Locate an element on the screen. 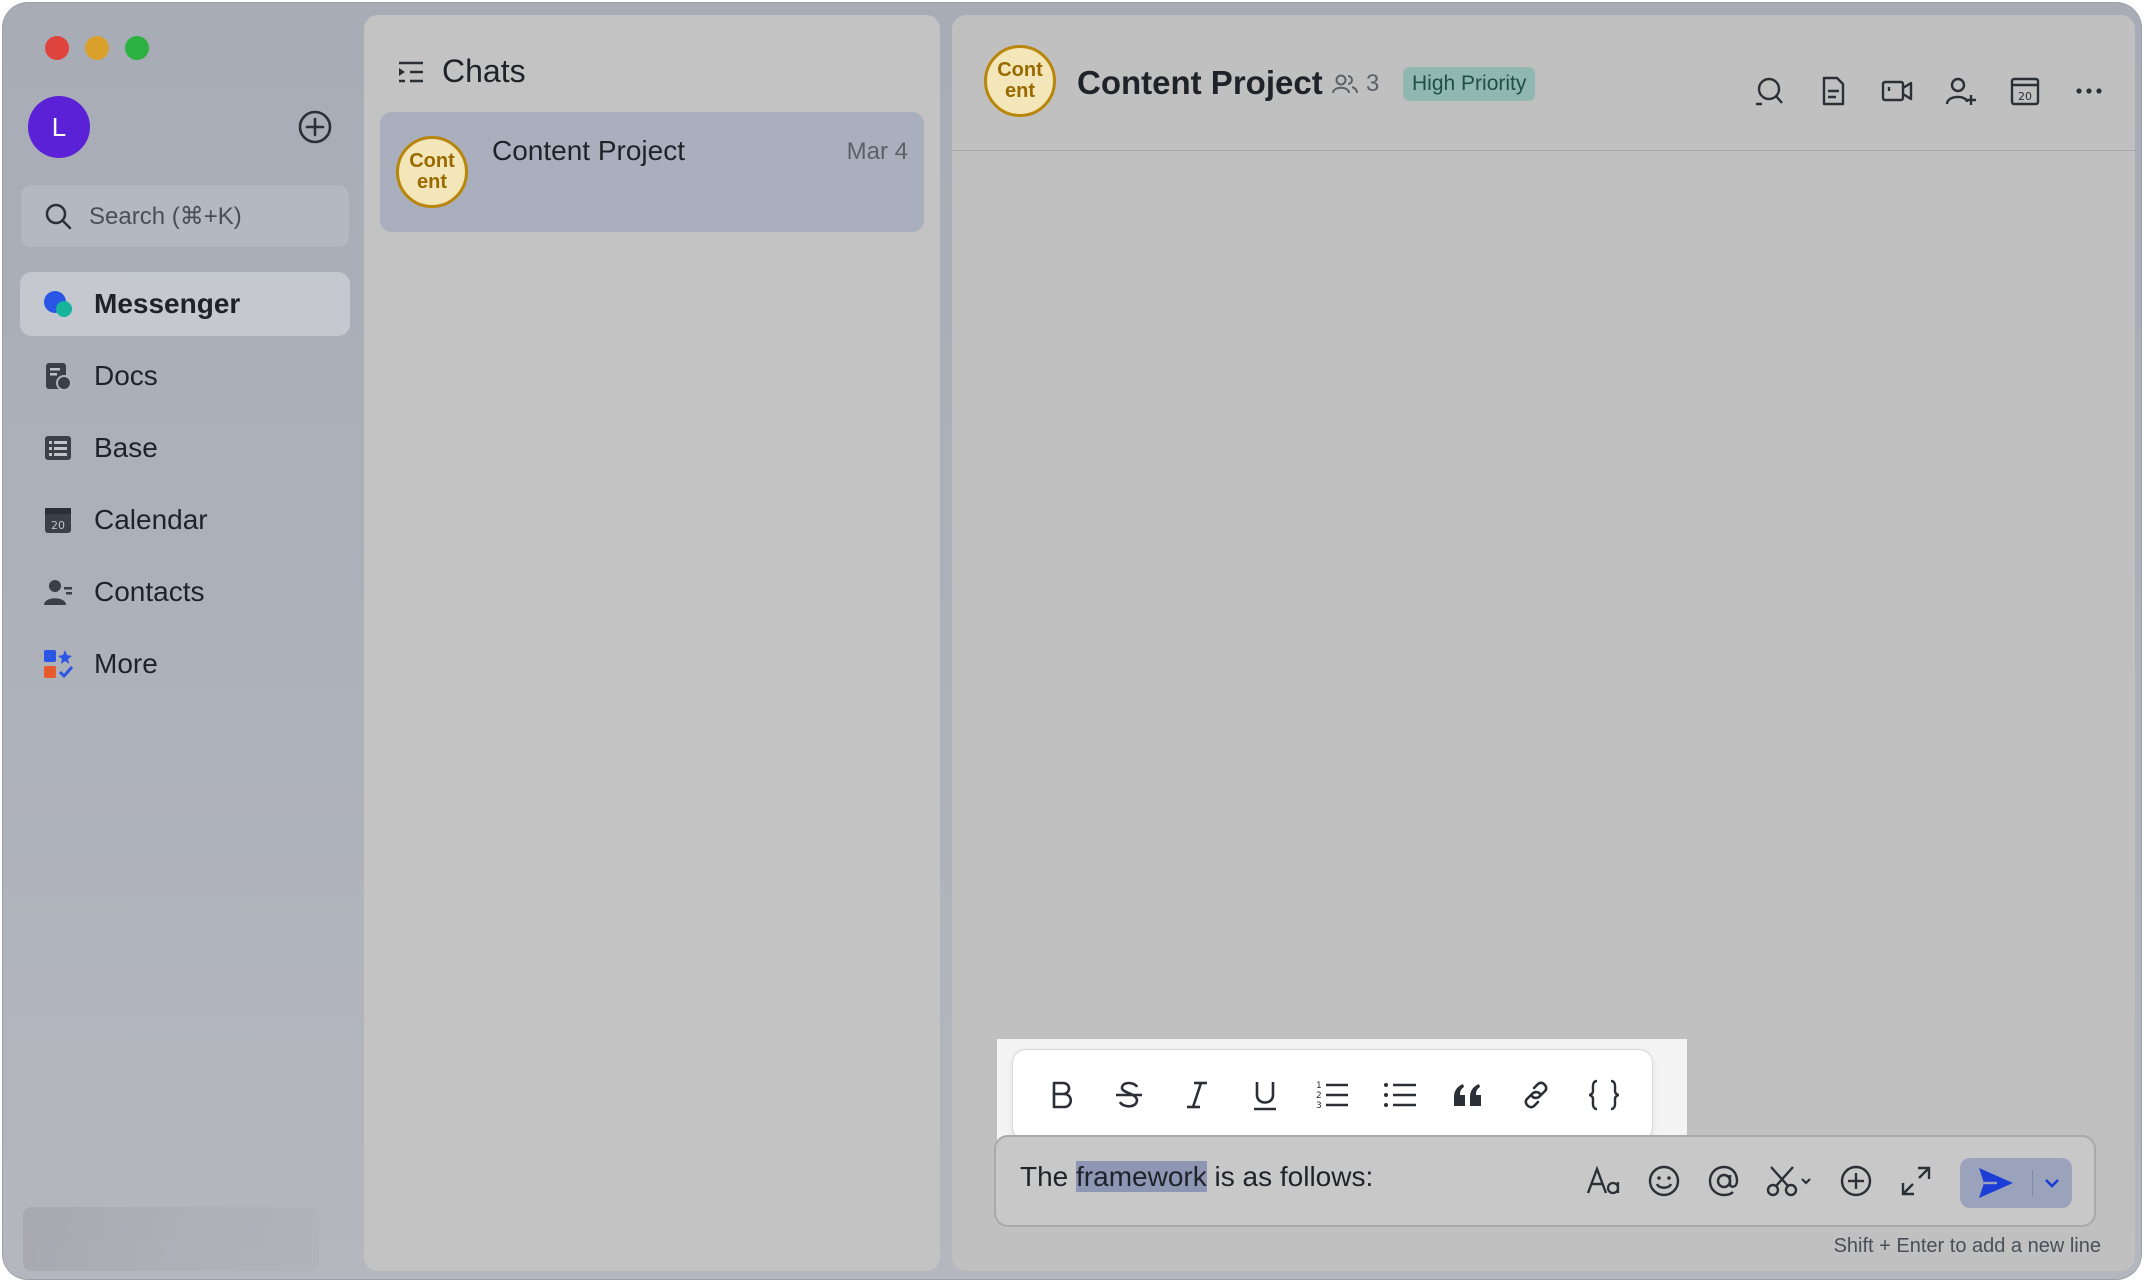 This screenshot has width=2148, height=1284. members-icon is located at coordinates (1345, 84).